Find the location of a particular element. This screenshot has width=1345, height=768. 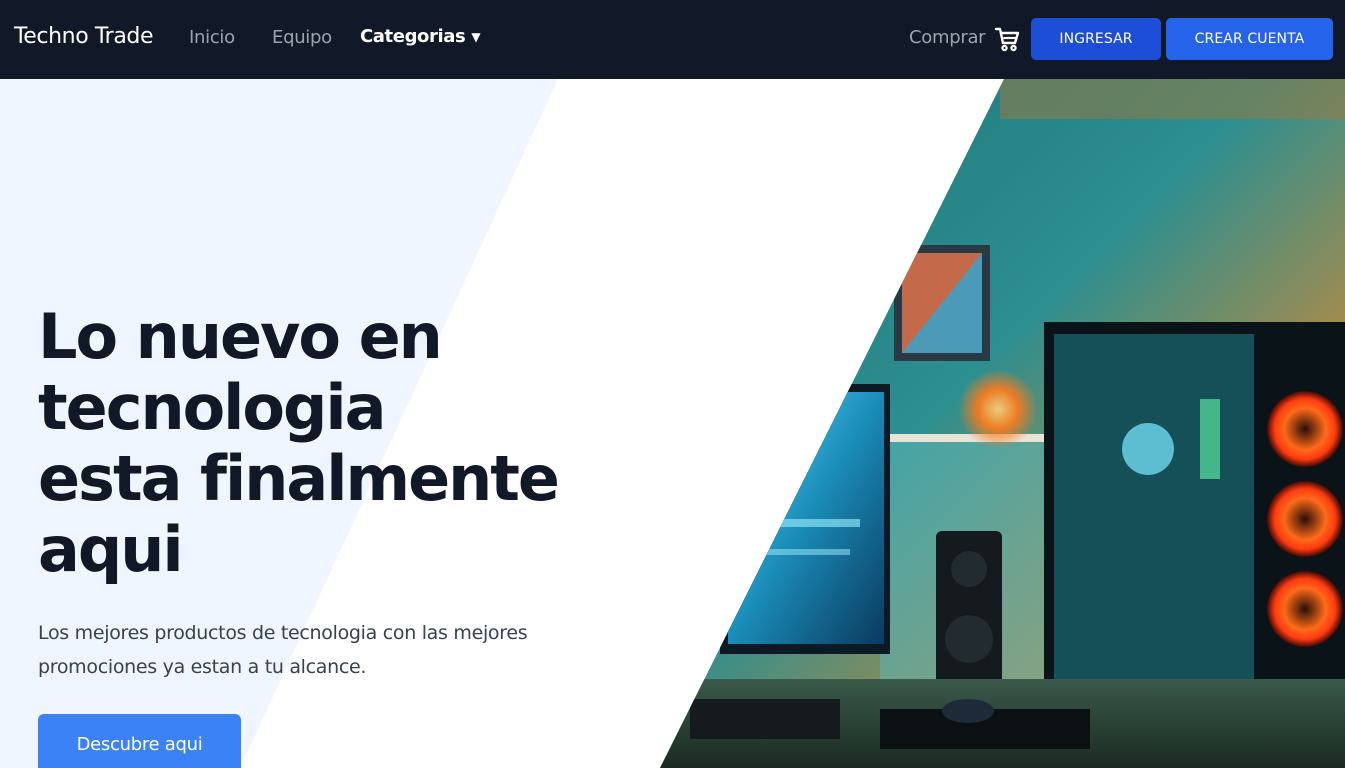

subtitle-line-2: promociones ya estan a tu alcance. is located at coordinates (202, 667).